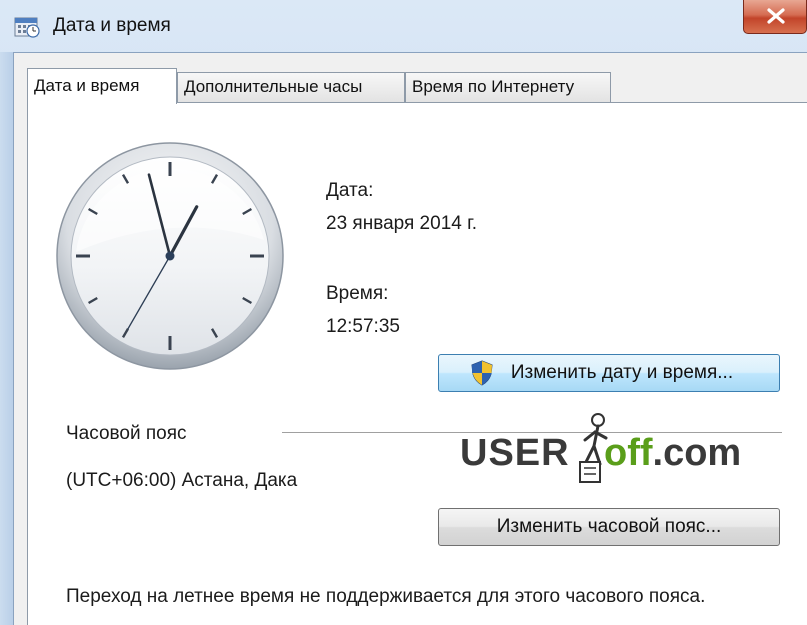 The height and width of the screenshot is (625, 807). I want to click on tab-date-time: Дата и время, so click(102, 86).